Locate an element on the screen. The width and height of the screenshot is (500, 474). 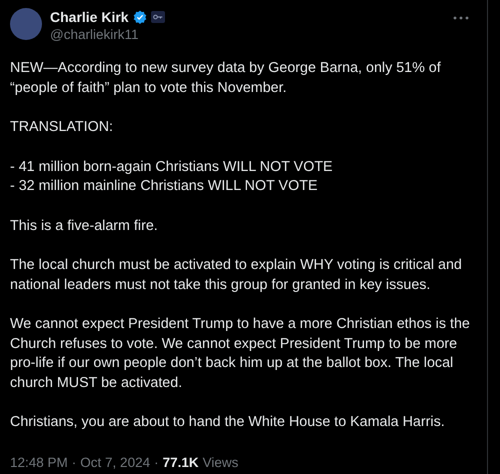
tweet-text: TRANSLATION: is located at coordinates (62, 127).